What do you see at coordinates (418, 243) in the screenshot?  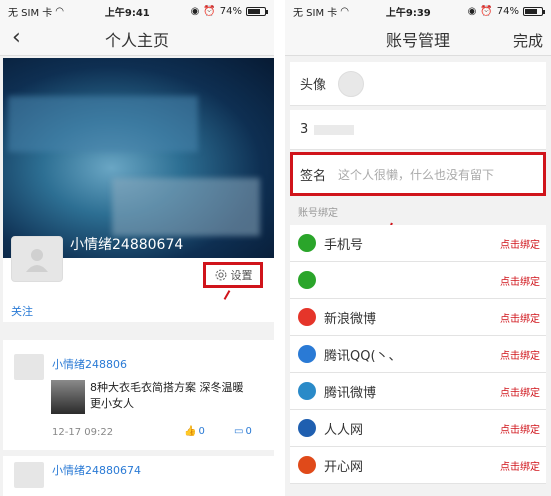 I see `binding-row: 手机号 点击绑定` at bounding box center [418, 243].